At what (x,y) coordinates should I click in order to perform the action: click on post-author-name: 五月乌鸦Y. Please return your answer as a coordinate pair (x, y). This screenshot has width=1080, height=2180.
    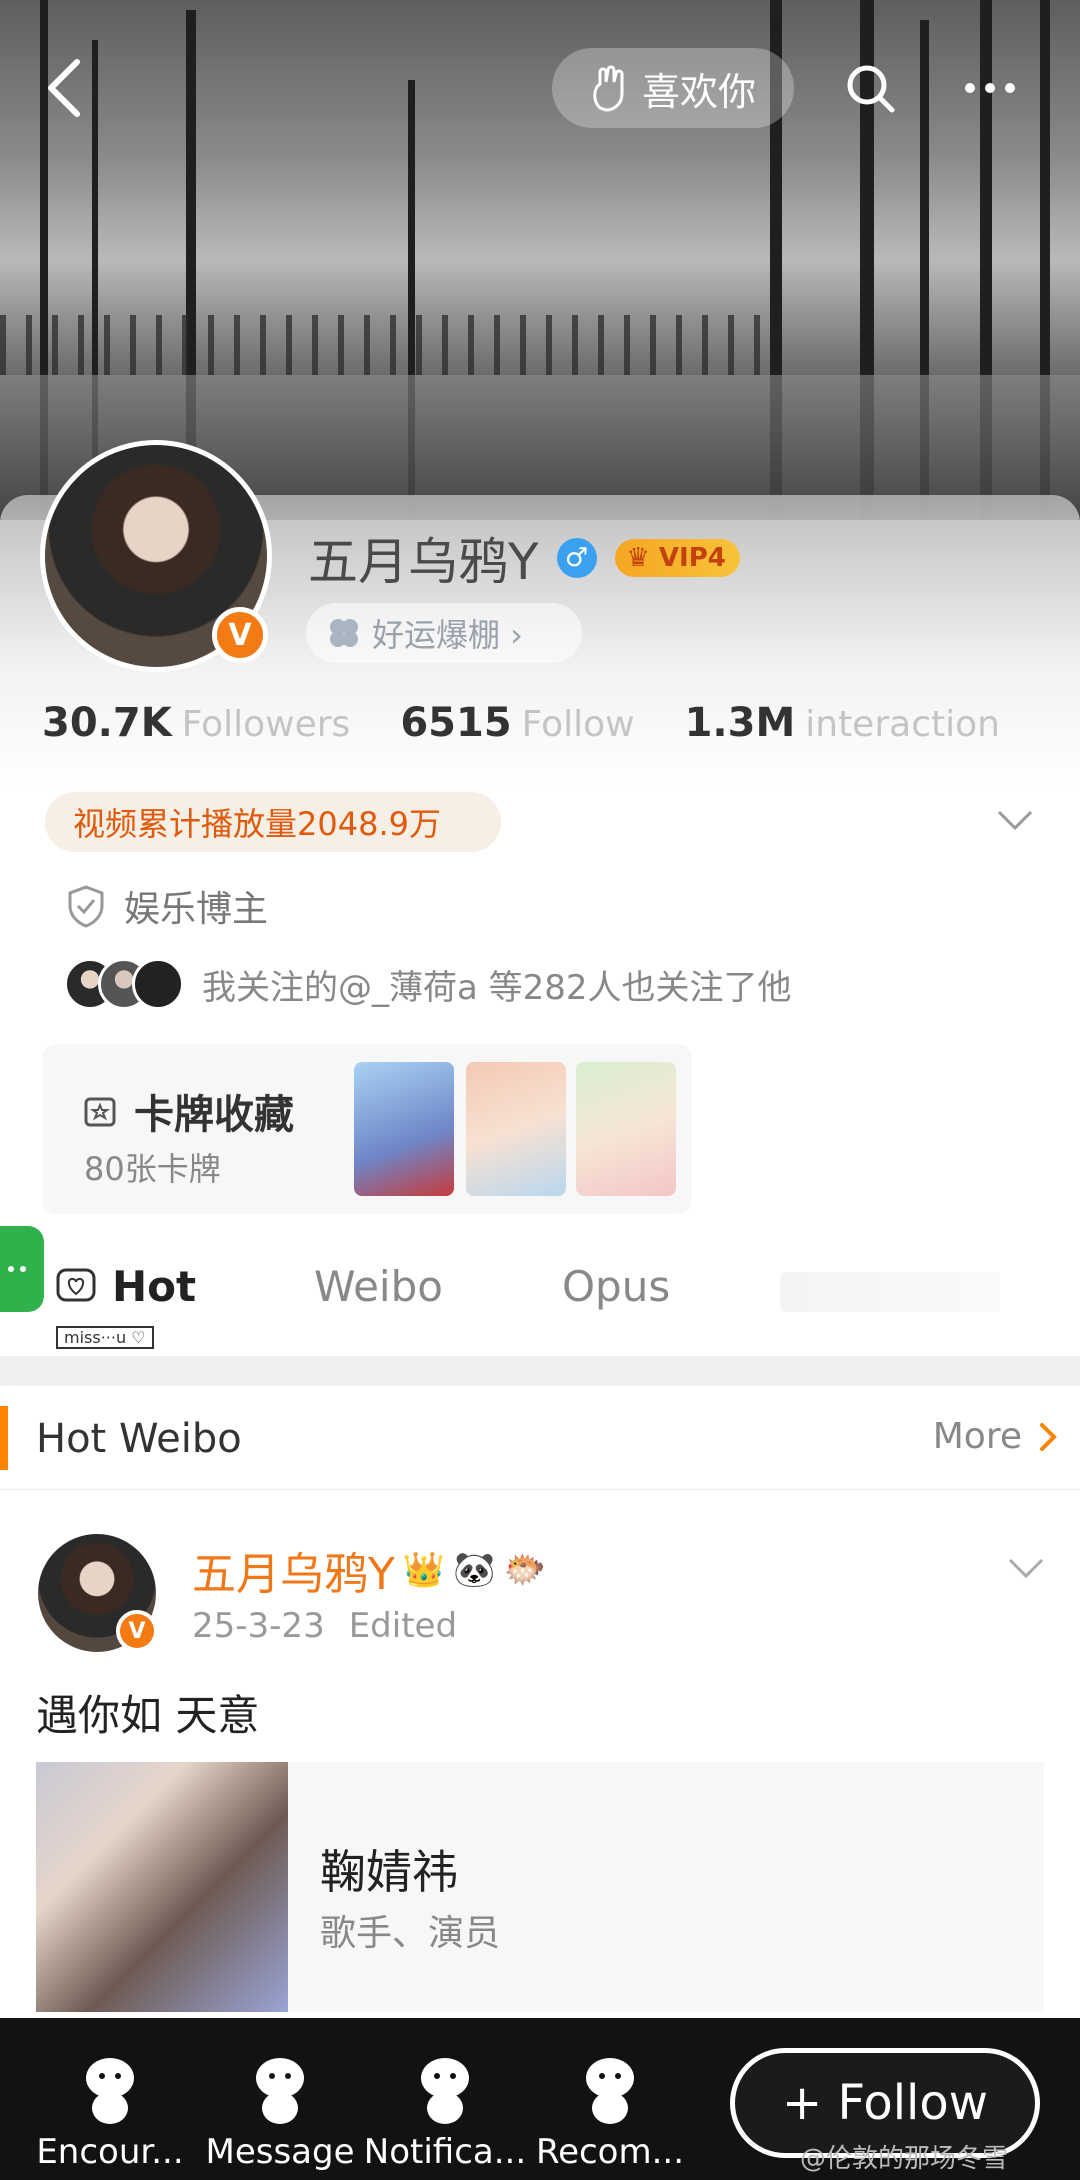
    Looking at the image, I should click on (293, 1574).